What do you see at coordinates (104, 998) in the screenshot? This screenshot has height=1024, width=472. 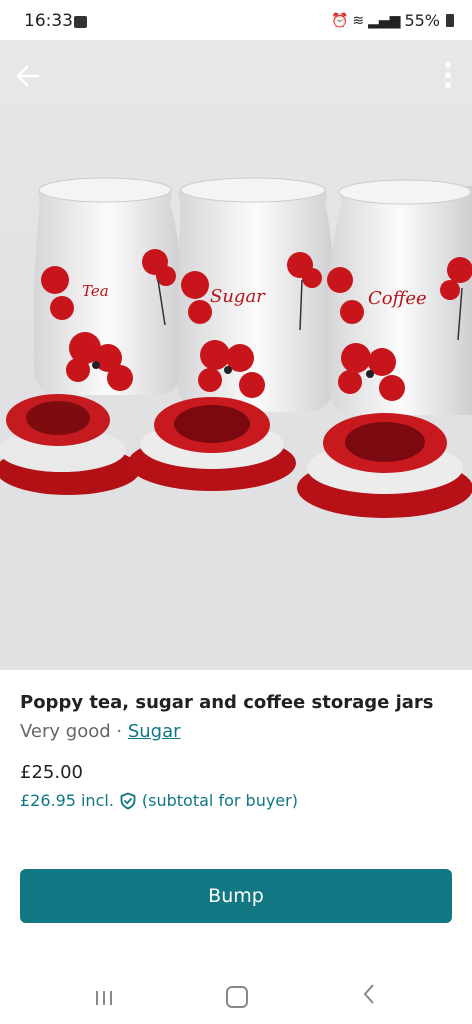 I see `recents-icon` at bounding box center [104, 998].